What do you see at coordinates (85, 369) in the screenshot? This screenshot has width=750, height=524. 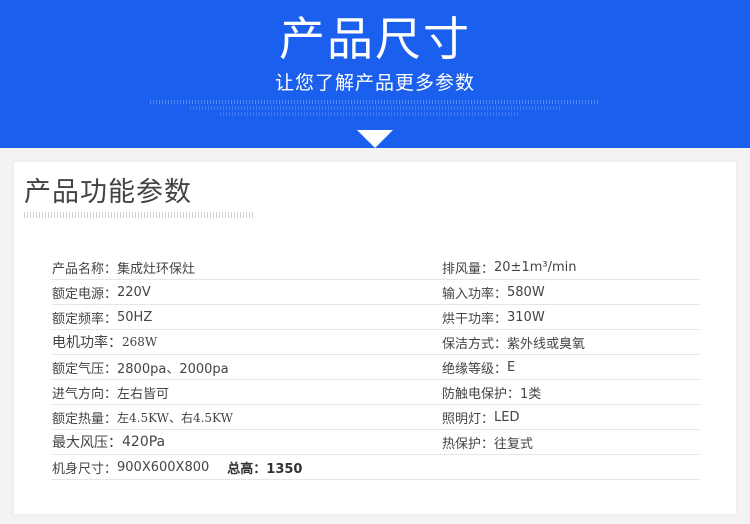 I see `spec-label: 额定气压：` at bounding box center [85, 369].